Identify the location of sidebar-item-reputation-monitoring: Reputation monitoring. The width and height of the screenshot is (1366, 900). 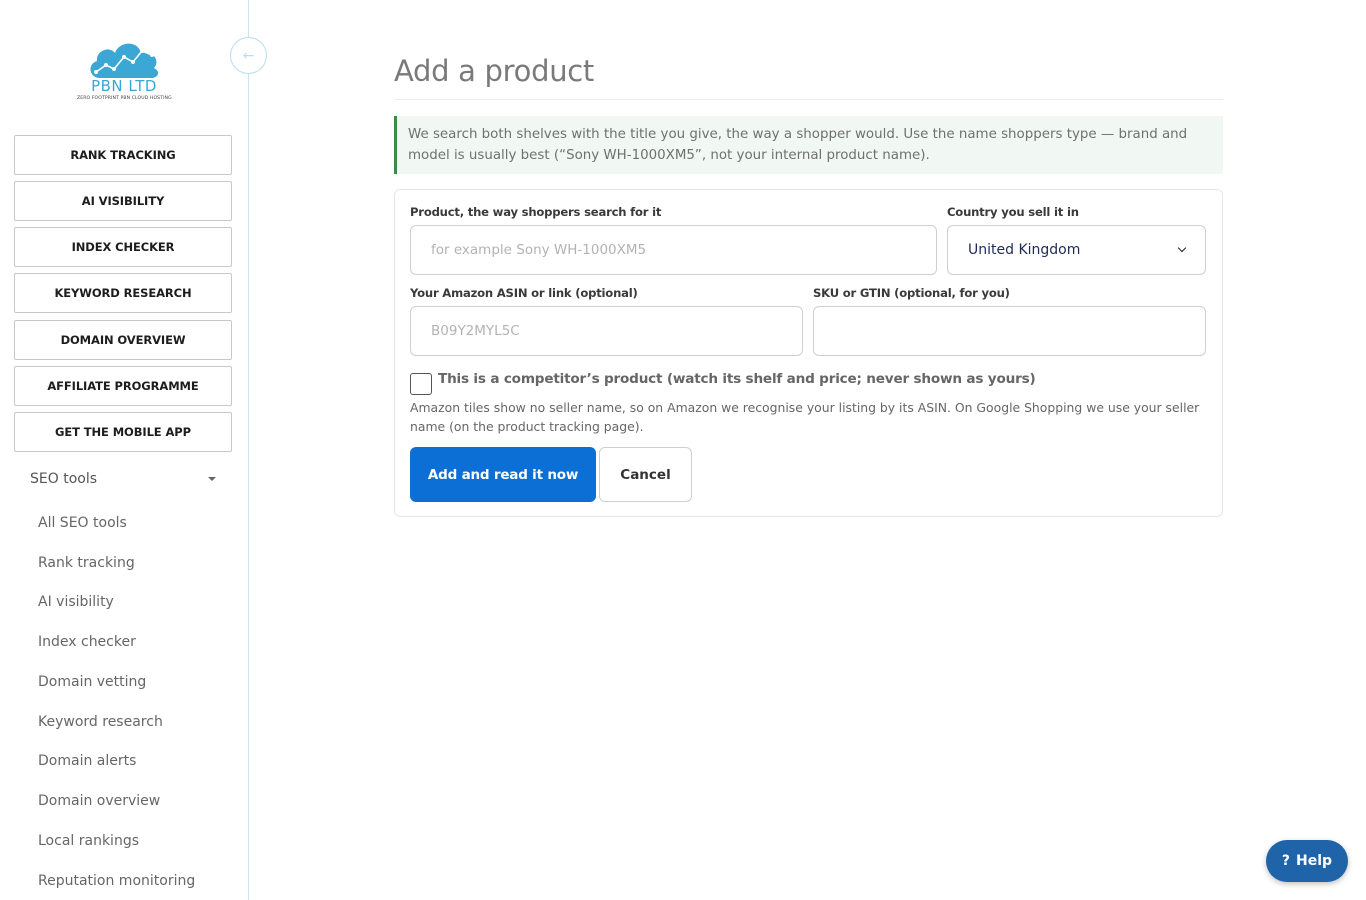
(116, 881).